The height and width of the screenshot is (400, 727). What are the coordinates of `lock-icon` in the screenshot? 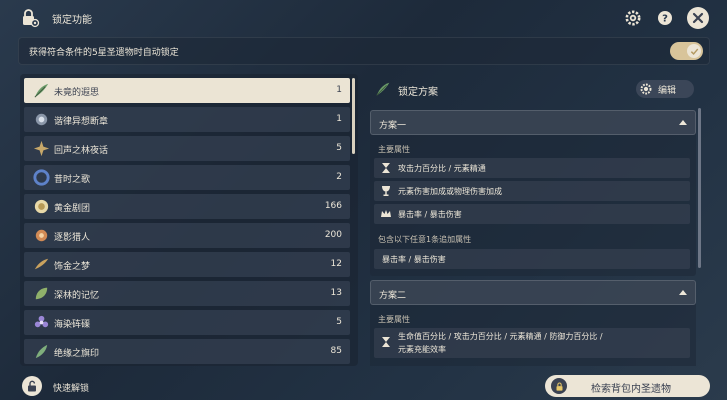 It's located at (559, 386).